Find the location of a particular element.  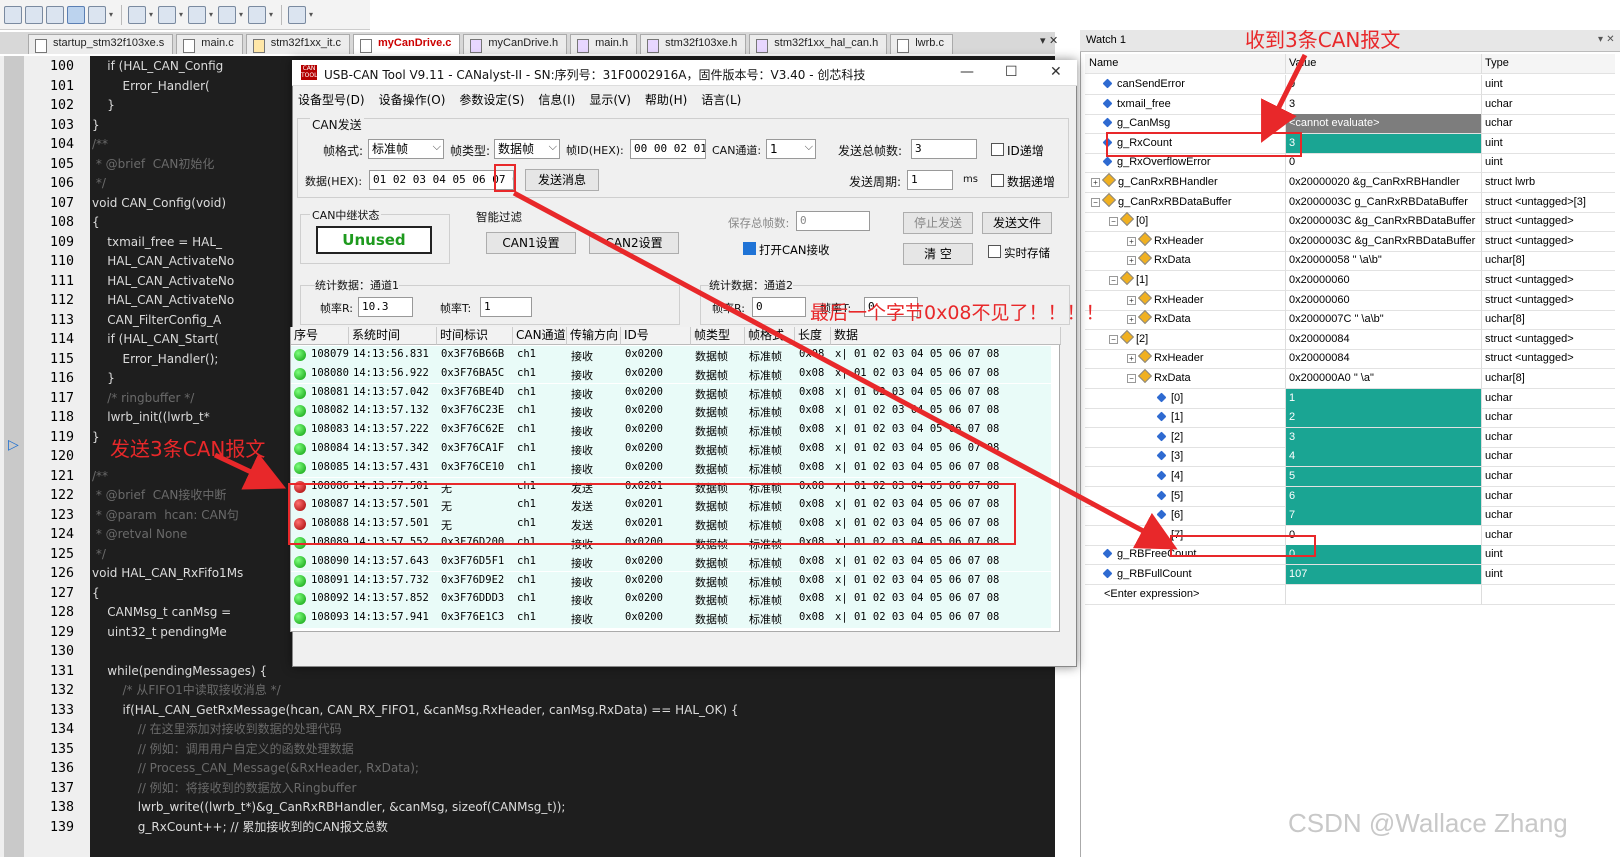

watch-value: 5 is located at coordinates (1383, 477).